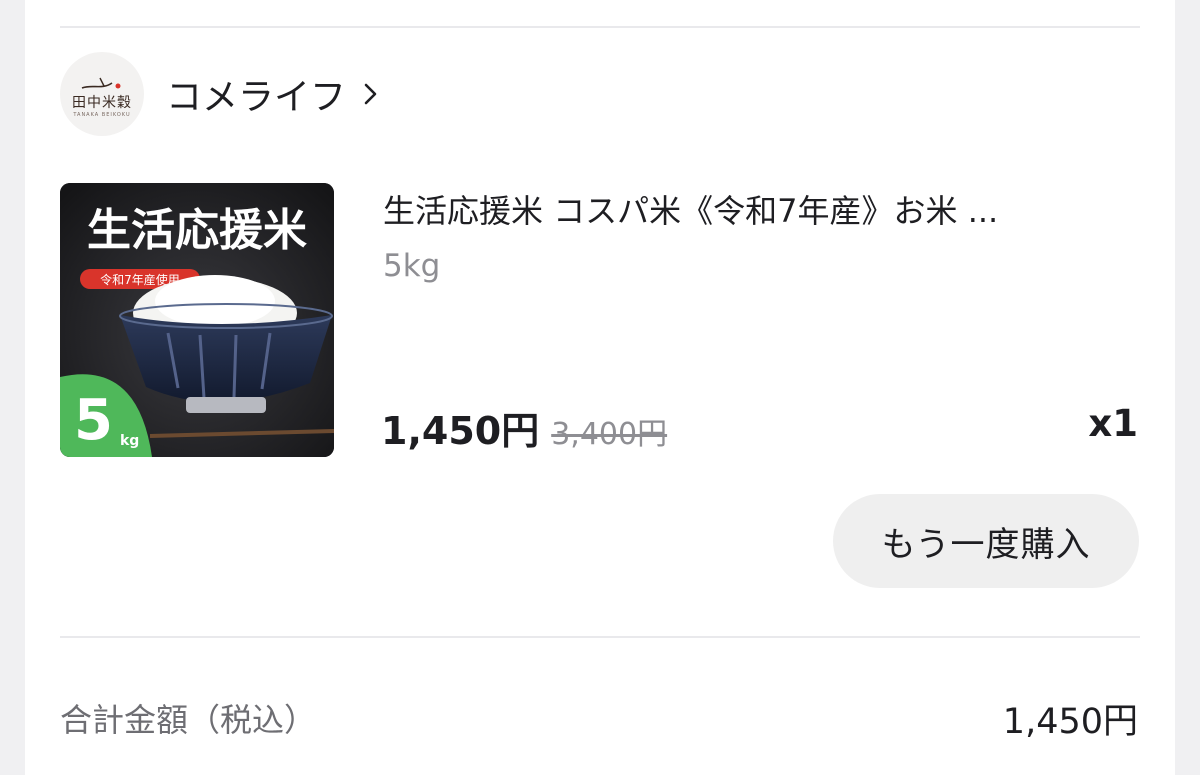  I want to click on image-weight-number: 5, so click(93, 420).